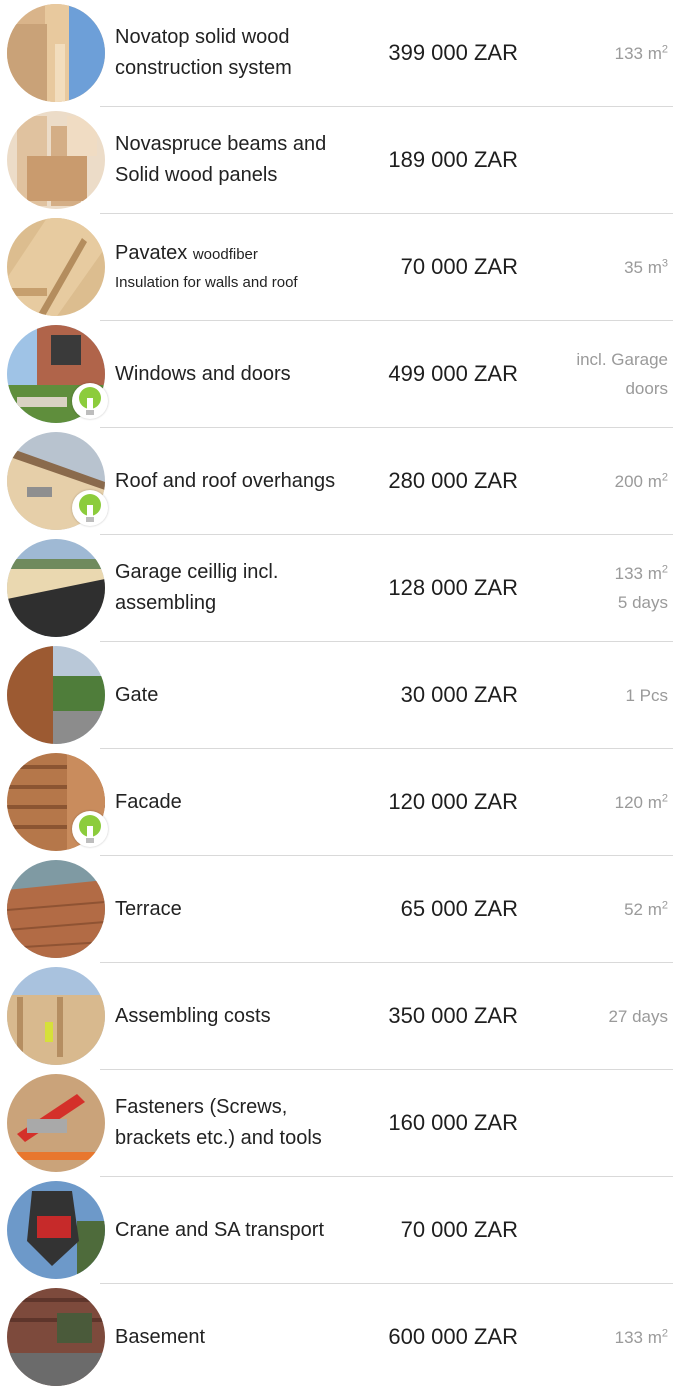 This screenshot has height=1391, width=673. Describe the element at coordinates (220, 1229) in the screenshot. I see `item-name: Crane and SA transport` at that location.